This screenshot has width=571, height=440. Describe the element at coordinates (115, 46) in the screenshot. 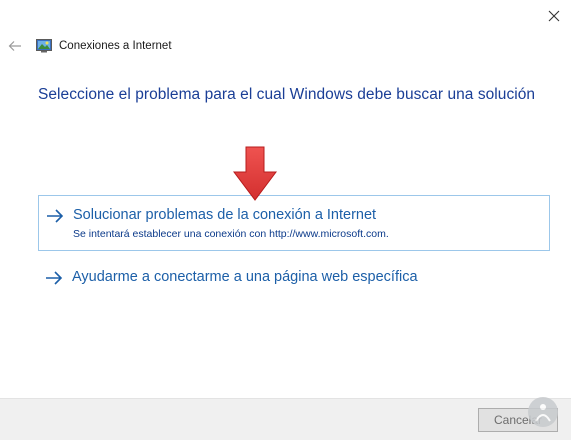

I see `window-title: Conexiones a Internet` at that location.